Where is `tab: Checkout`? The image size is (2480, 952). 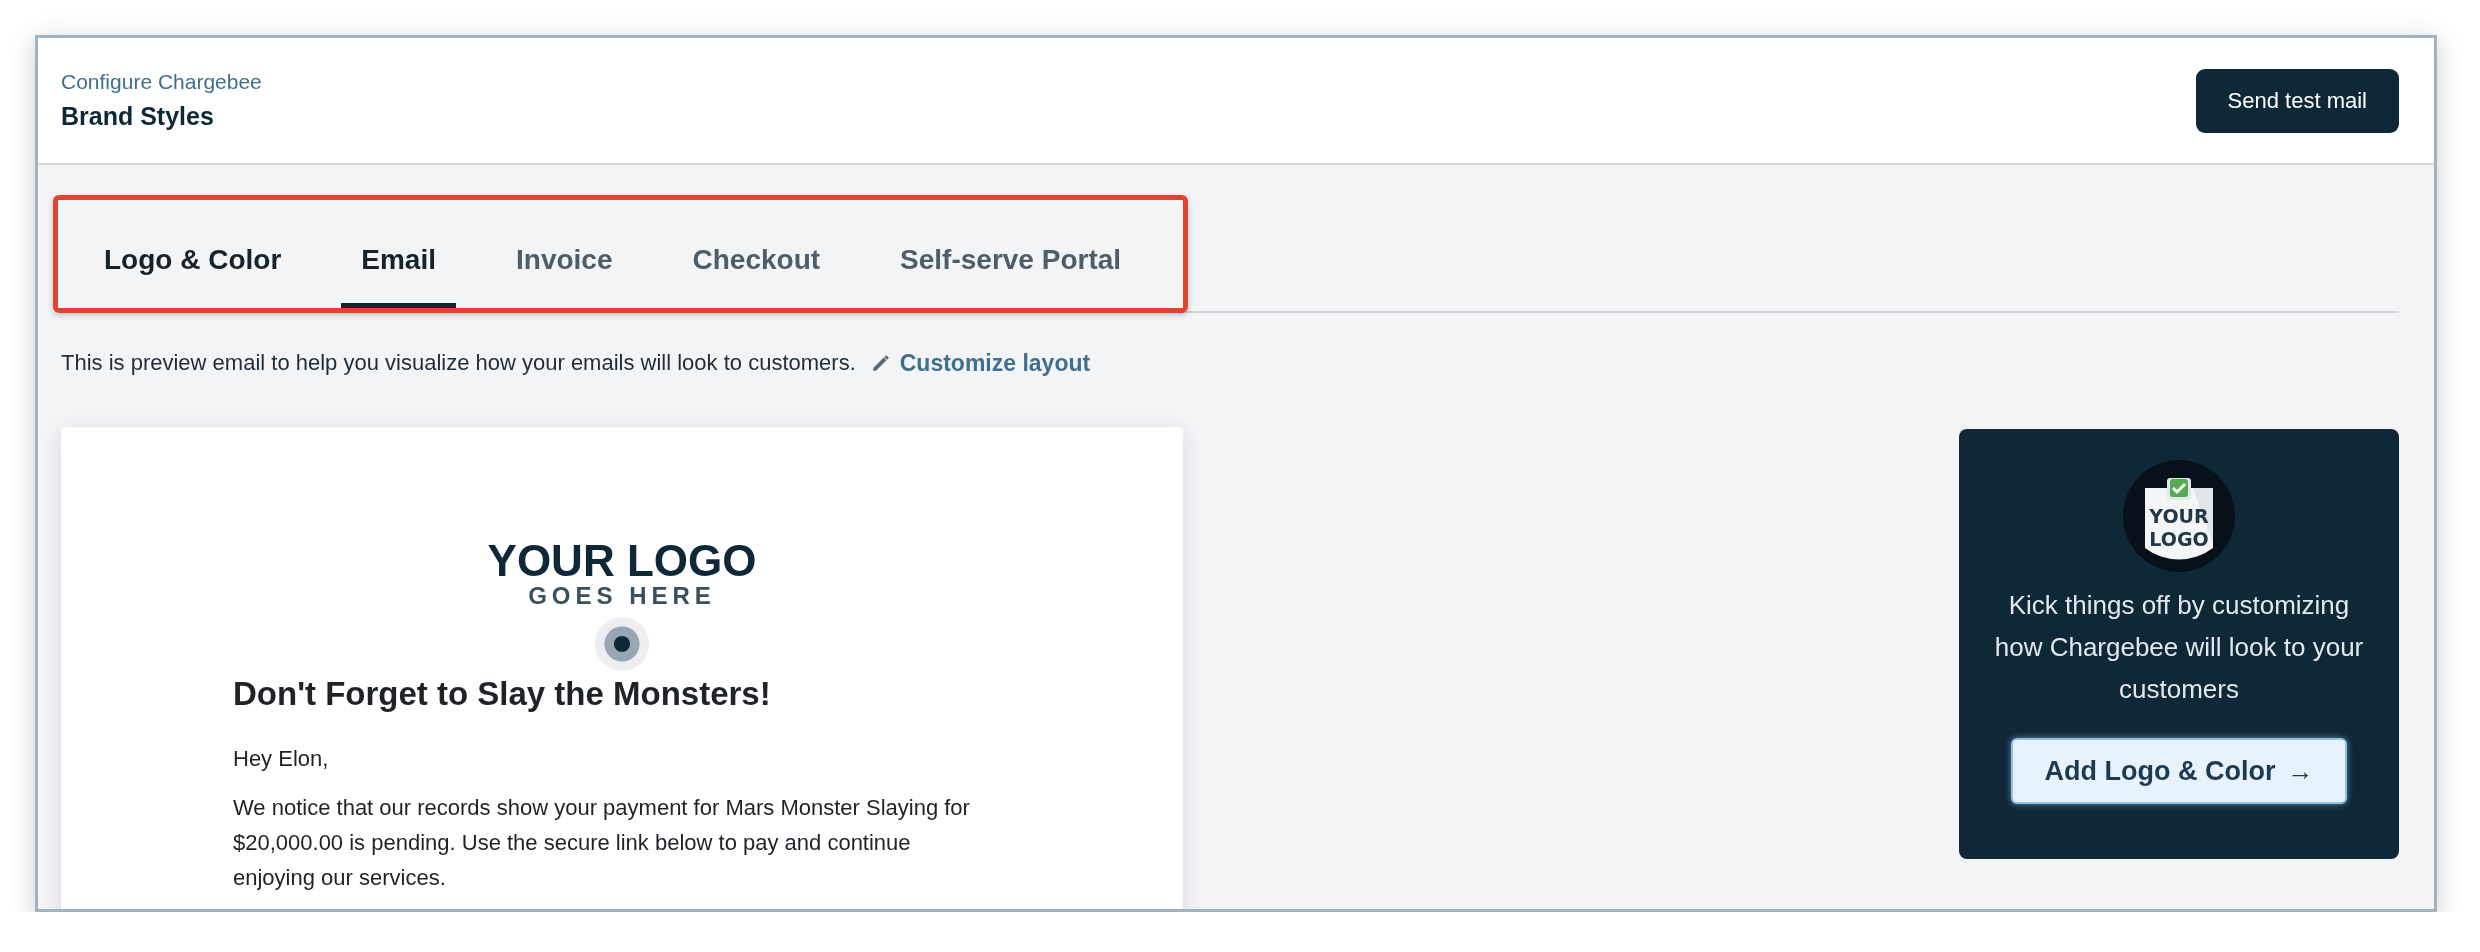 tab: Checkout is located at coordinates (756, 273).